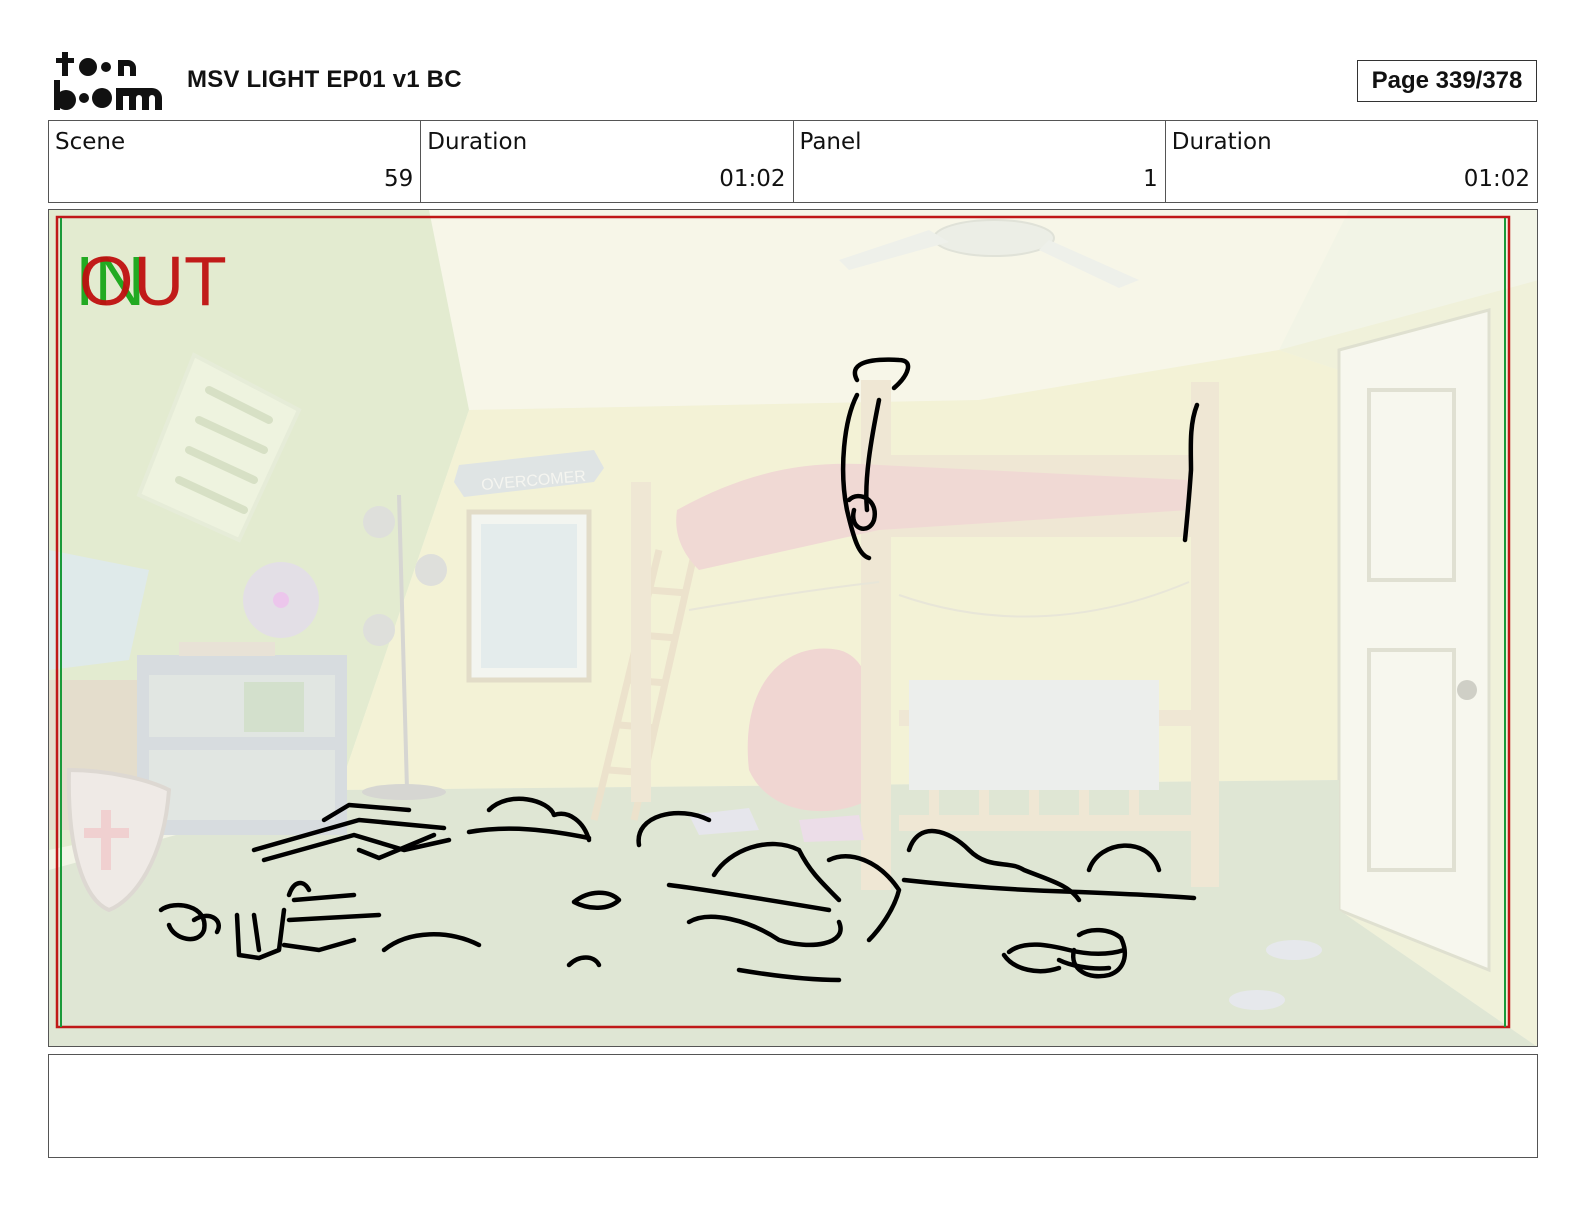  Describe the element at coordinates (398, 179) in the screenshot. I see `scene-value: 59` at that location.